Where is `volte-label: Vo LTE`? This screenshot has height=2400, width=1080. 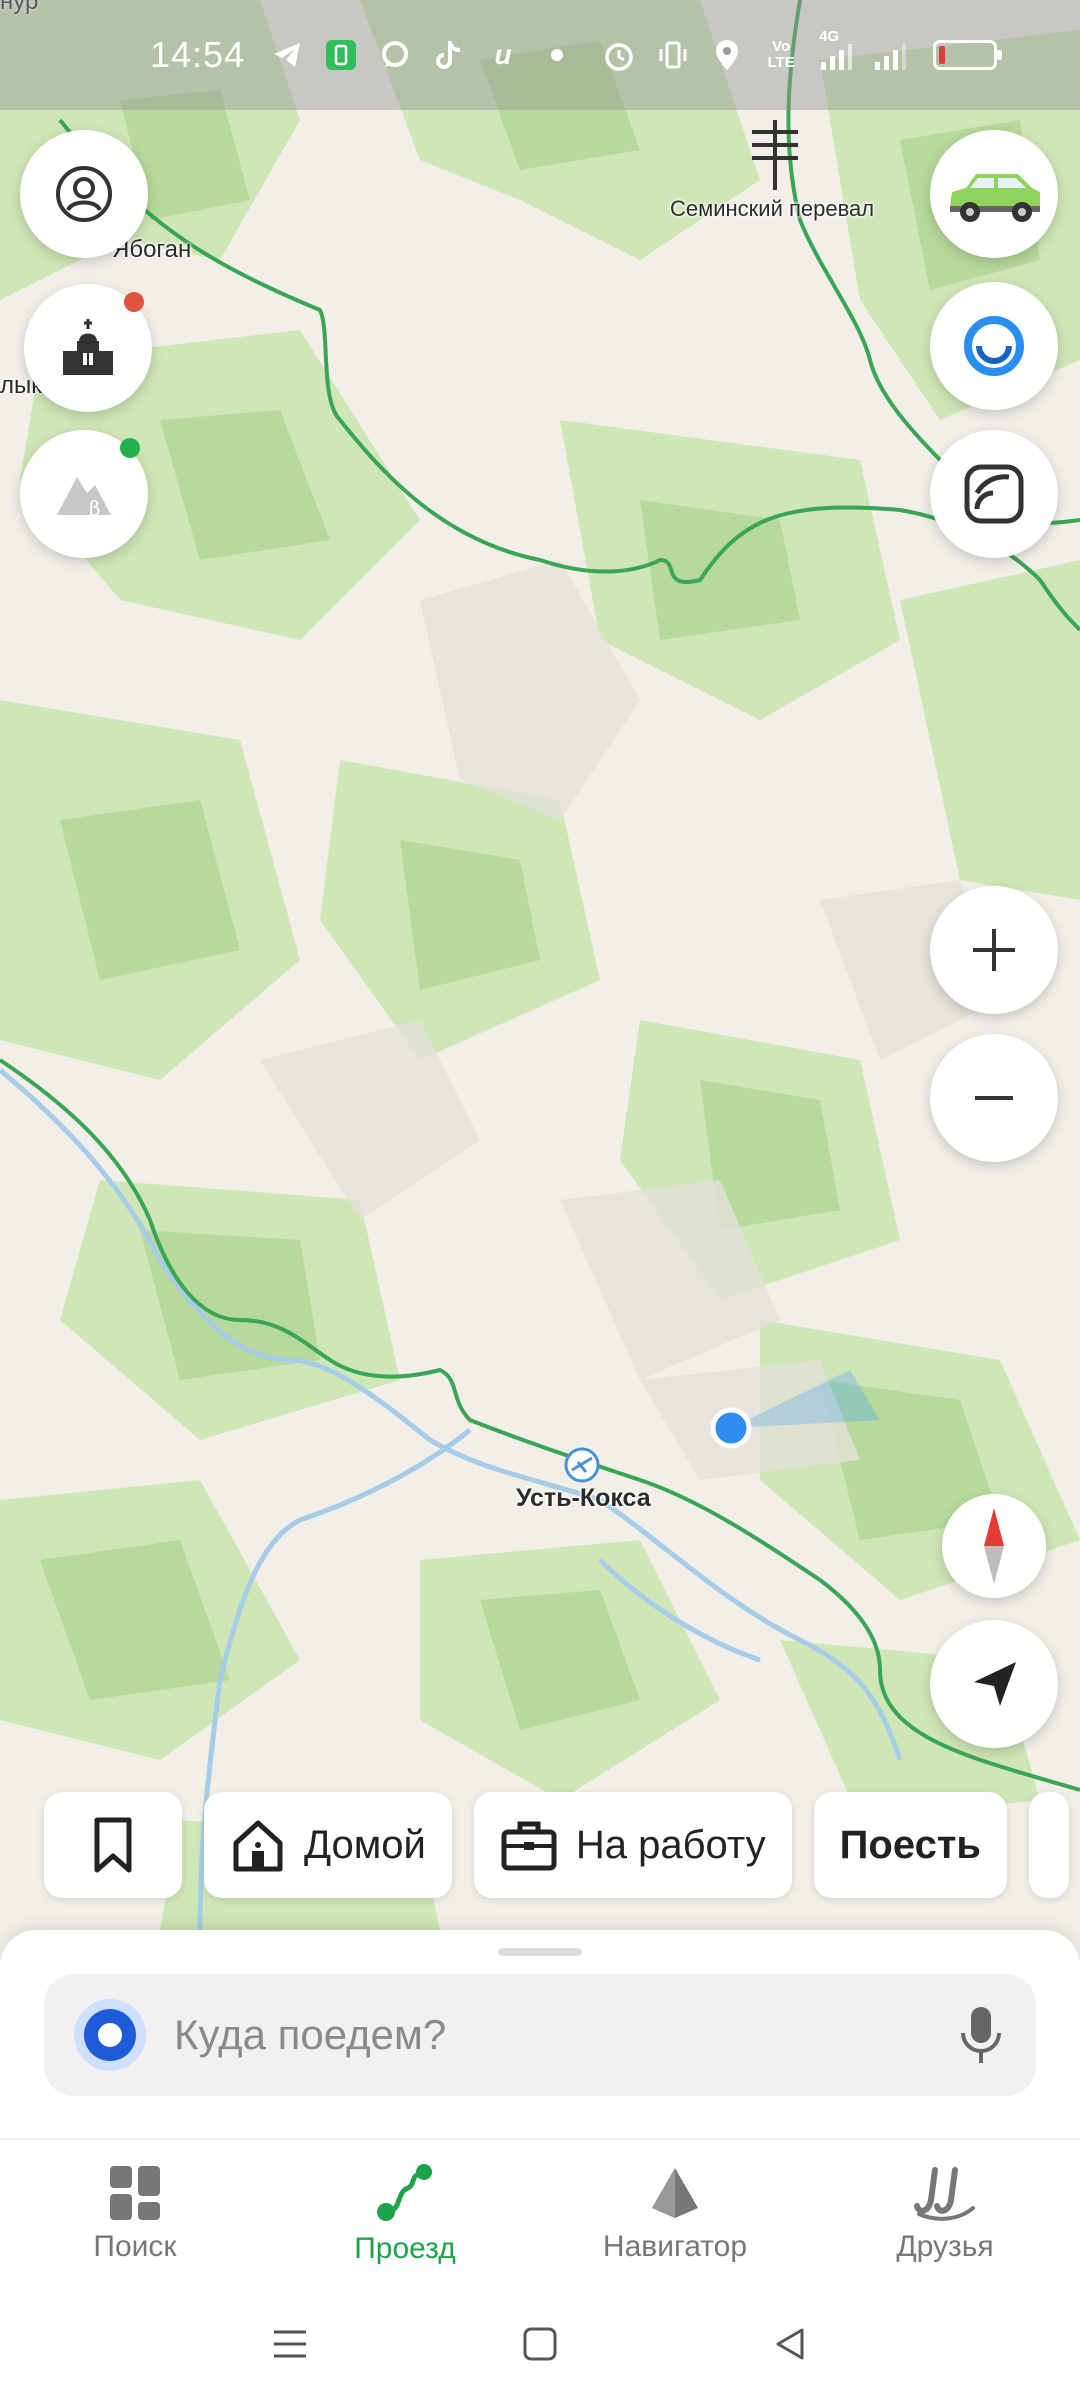 volte-label: Vo LTE is located at coordinates (781, 54).